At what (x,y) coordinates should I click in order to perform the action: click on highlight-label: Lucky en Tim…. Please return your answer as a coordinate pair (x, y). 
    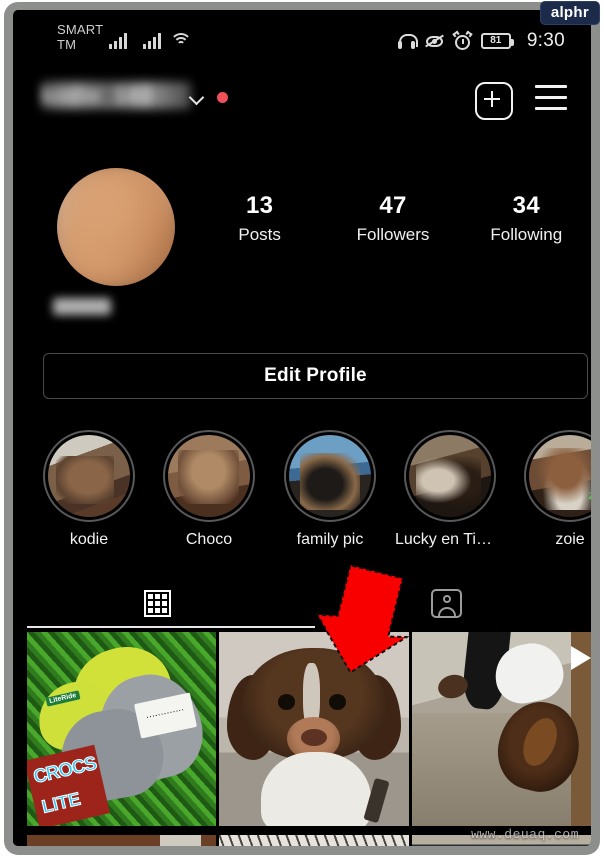
    Looking at the image, I should click on (450, 539).